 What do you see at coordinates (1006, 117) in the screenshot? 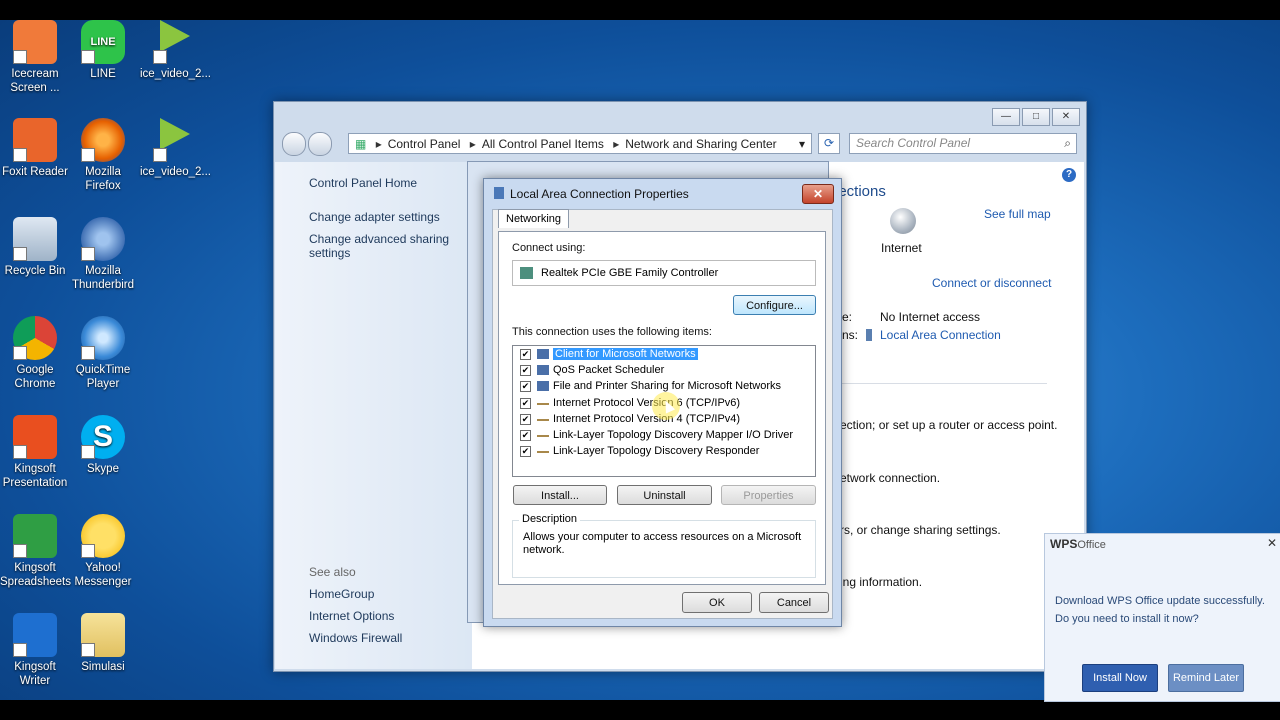
I see `minimize-button: —` at bounding box center [1006, 117].